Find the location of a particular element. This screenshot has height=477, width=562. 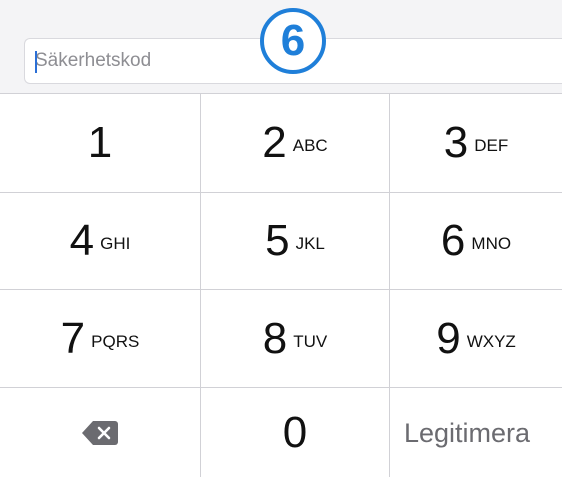

key-9: 9 WXYZ is located at coordinates (476, 339).